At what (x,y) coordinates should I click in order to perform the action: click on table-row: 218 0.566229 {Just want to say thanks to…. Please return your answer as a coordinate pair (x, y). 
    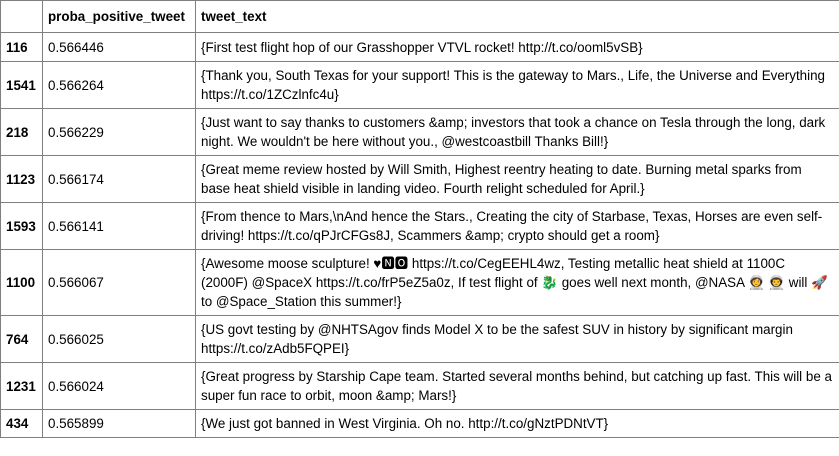
    Looking at the image, I should click on (419, 132).